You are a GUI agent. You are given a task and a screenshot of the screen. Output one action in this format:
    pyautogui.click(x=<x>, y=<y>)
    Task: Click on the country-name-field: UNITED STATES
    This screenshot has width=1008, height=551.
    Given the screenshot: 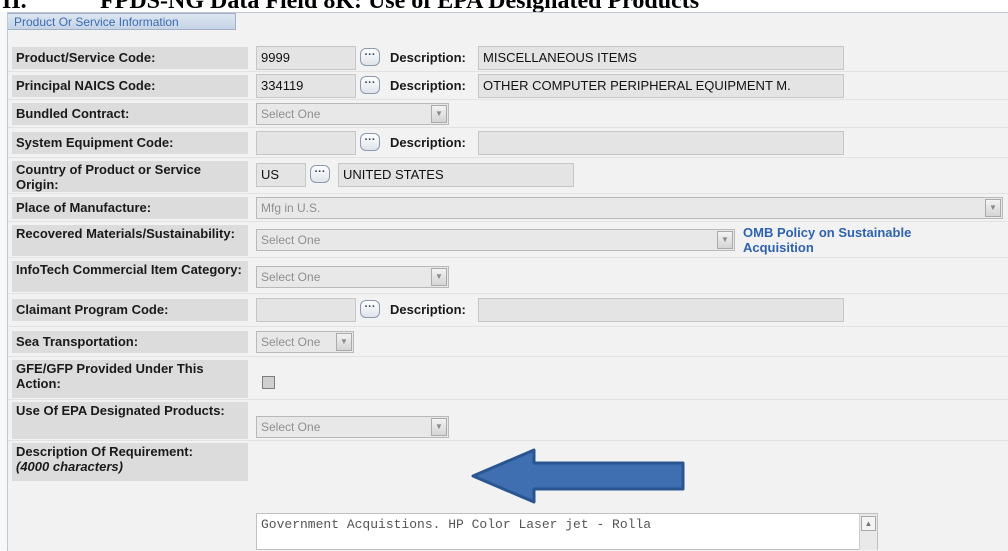 What is the action you would take?
    pyautogui.click(x=456, y=175)
    